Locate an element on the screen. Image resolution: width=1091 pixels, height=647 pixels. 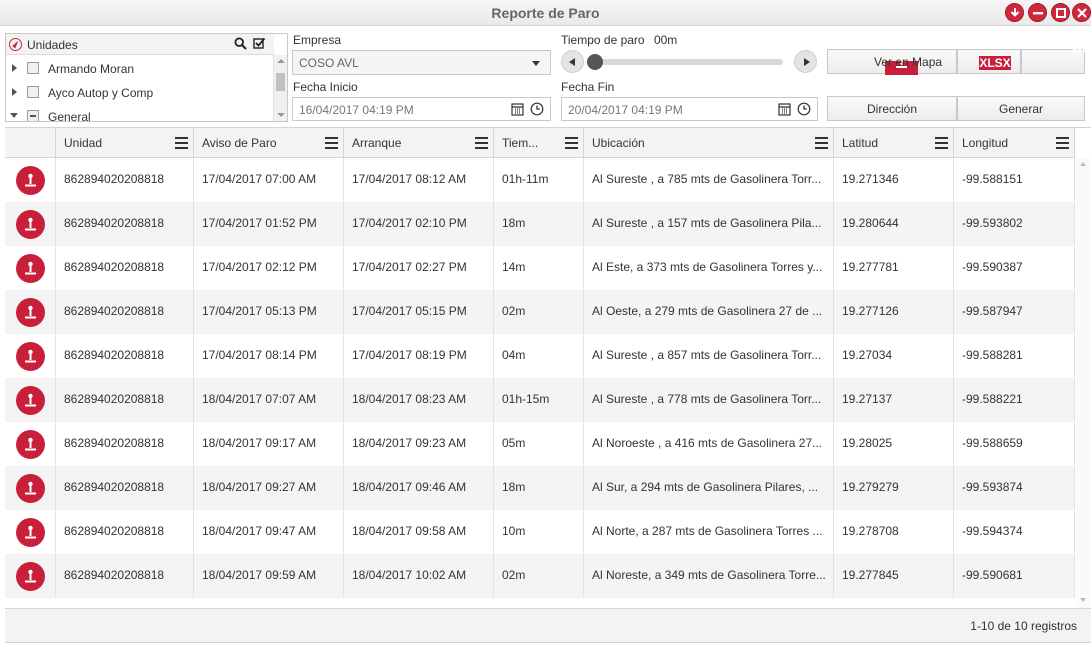
table-scrollbar is located at coordinates (1083, 383).